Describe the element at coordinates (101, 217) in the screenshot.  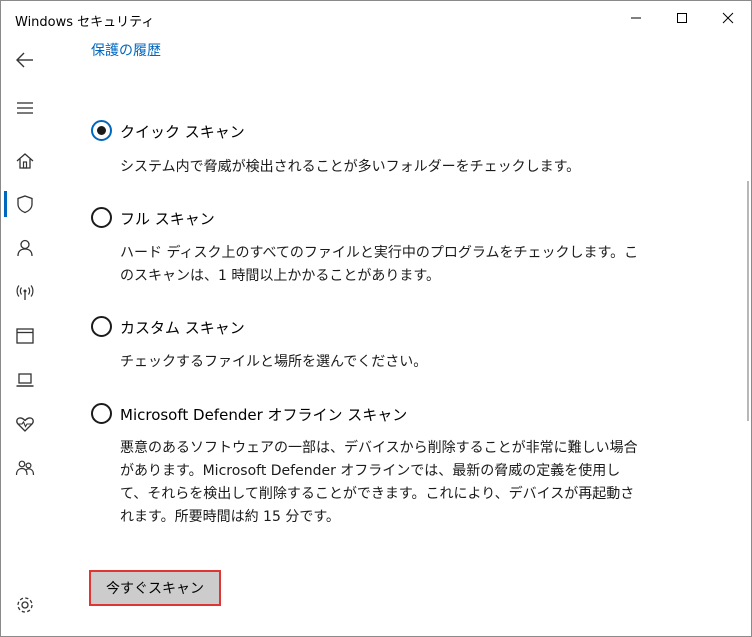
I see `full-scan-radio` at that location.